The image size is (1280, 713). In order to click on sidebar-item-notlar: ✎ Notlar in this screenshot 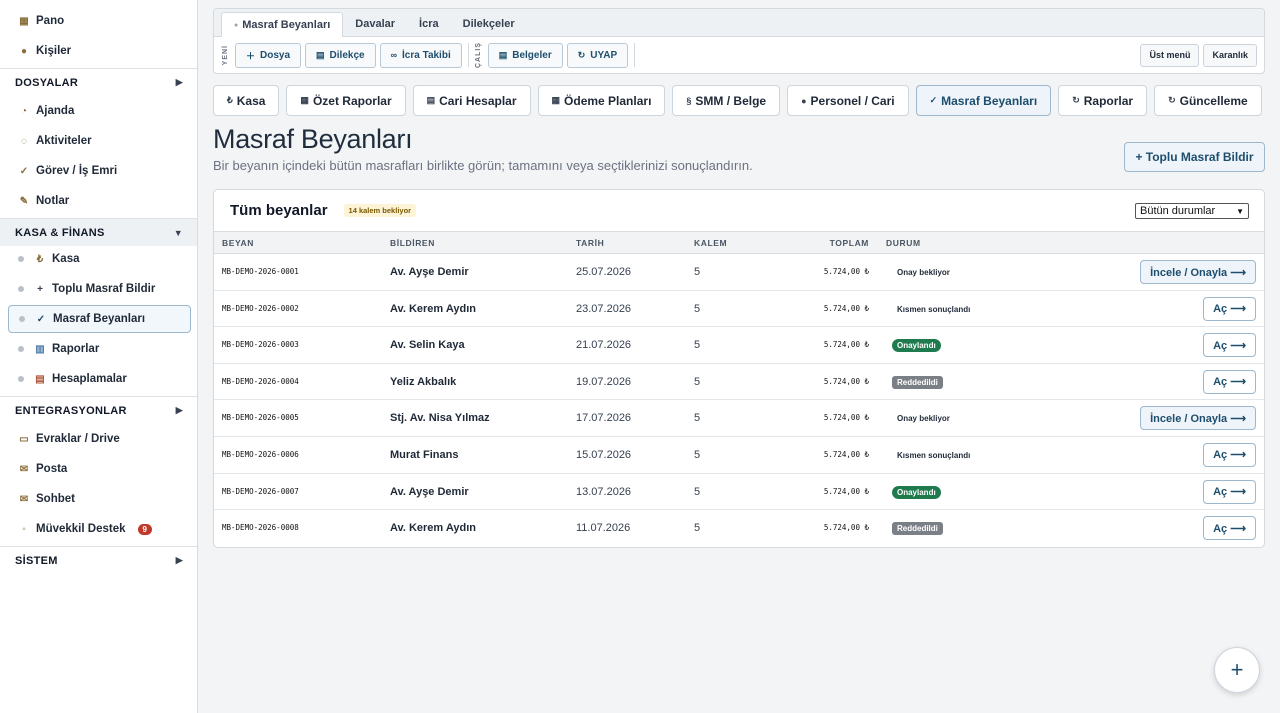, I will do `click(99, 201)`.